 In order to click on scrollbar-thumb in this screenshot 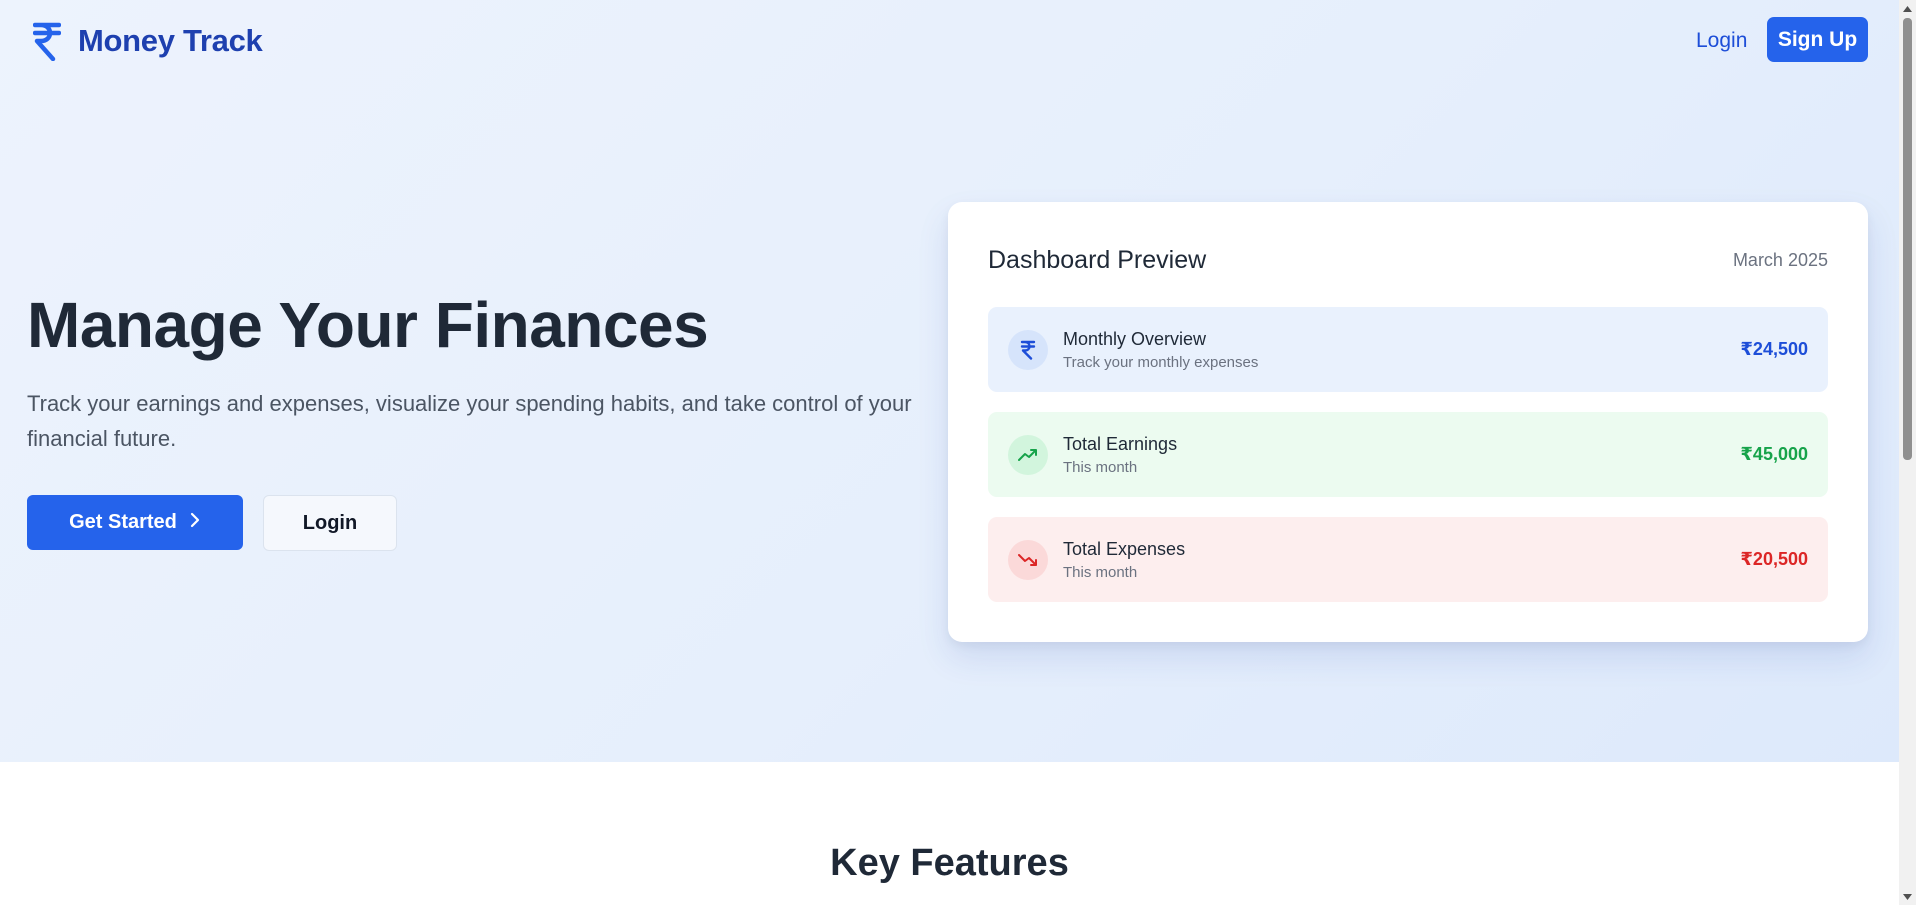, I will do `click(1907, 239)`.